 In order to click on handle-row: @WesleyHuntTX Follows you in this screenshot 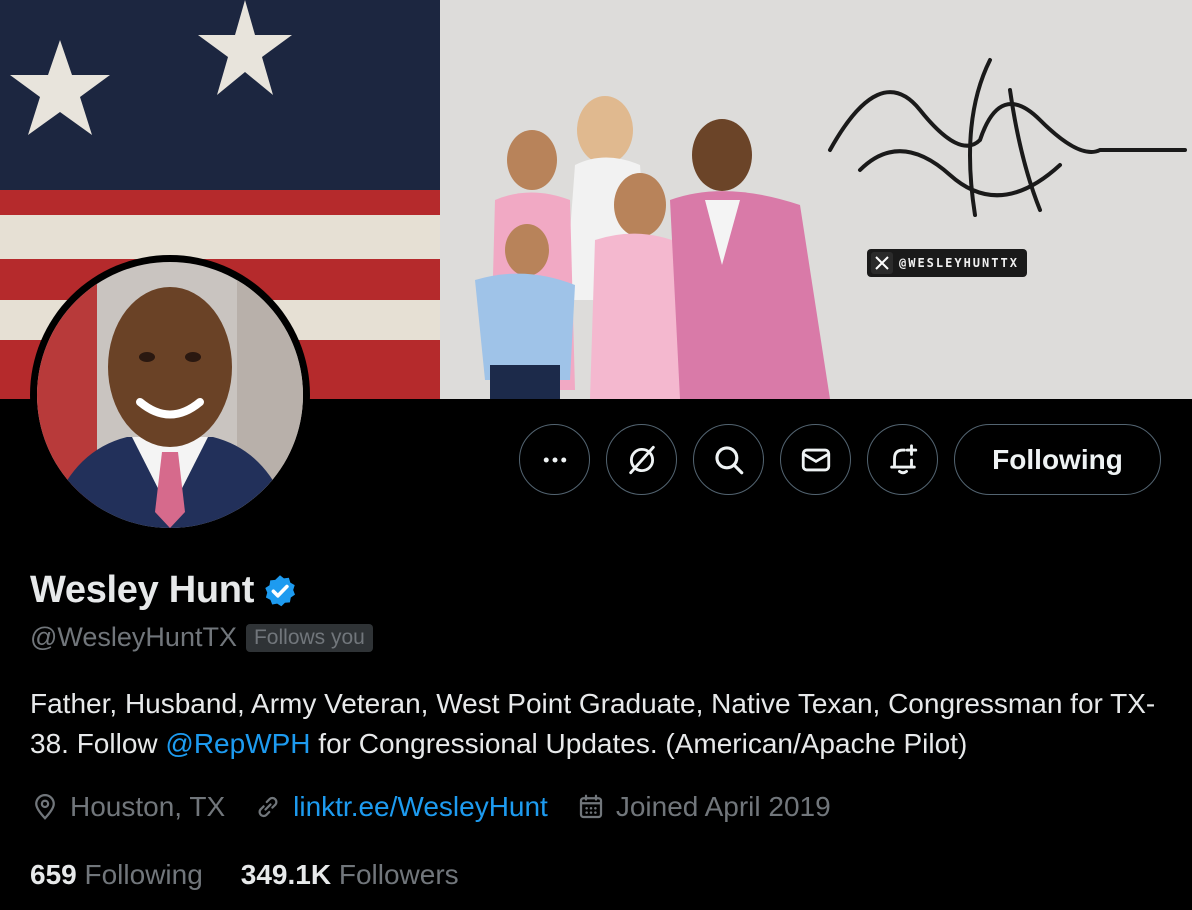, I will do `click(201, 637)`.